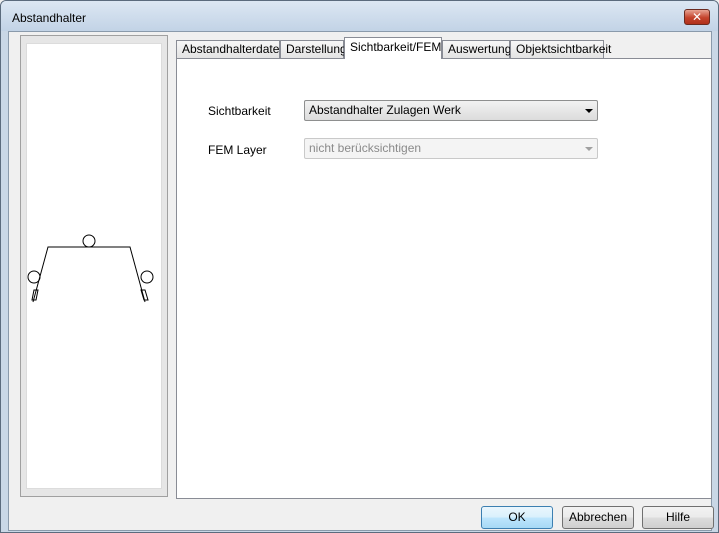  Describe the element at coordinates (517, 517) in the screenshot. I see `ok-button: OK` at that location.